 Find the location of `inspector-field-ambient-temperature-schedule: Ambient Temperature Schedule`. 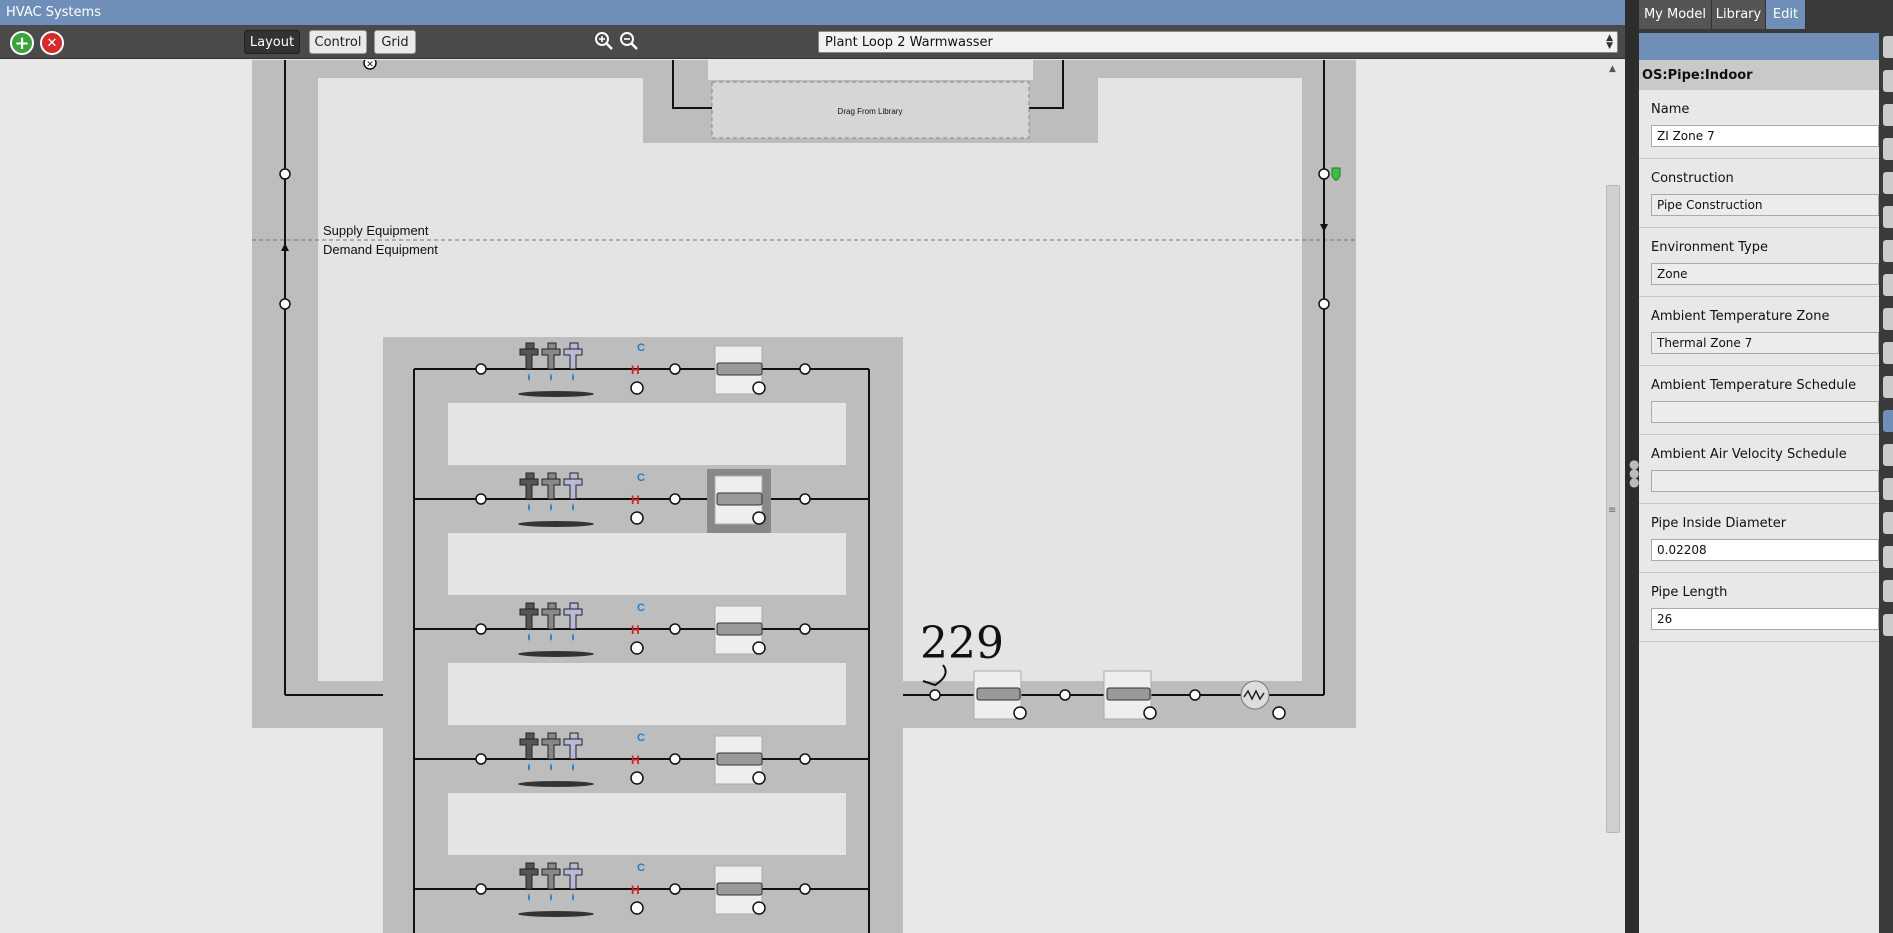

inspector-field-ambient-temperature-schedule: Ambient Temperature Schedule is located at coordinates (1759, 400).